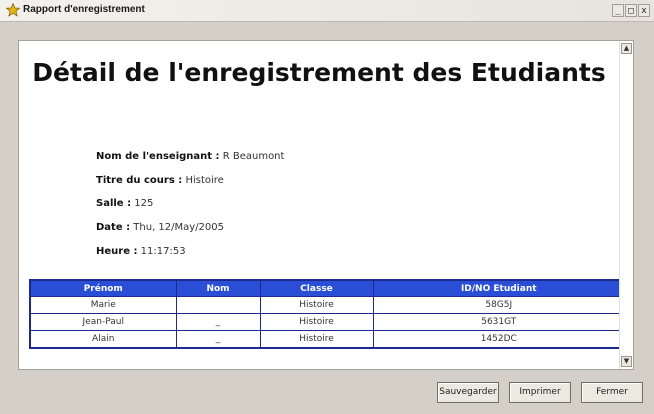  What do you see at coordinates (103, 288) in the screenshot?
I see `header-firstname: Prénom` at bounding box center [103, 288].